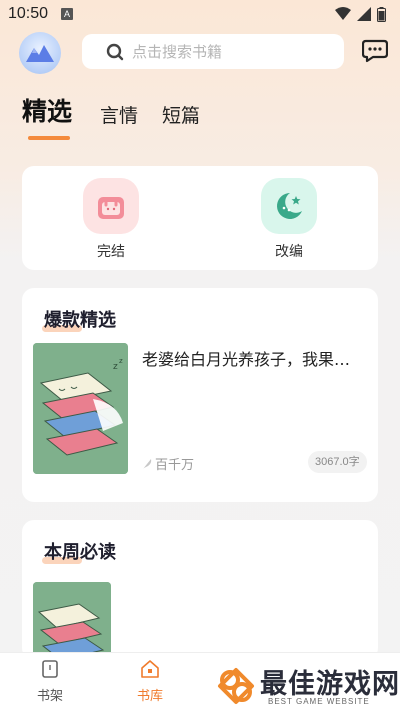 The height and width of the screenshot is (712, 400). I want to click on tab-short-stories: 短篇, so click(181, 114).